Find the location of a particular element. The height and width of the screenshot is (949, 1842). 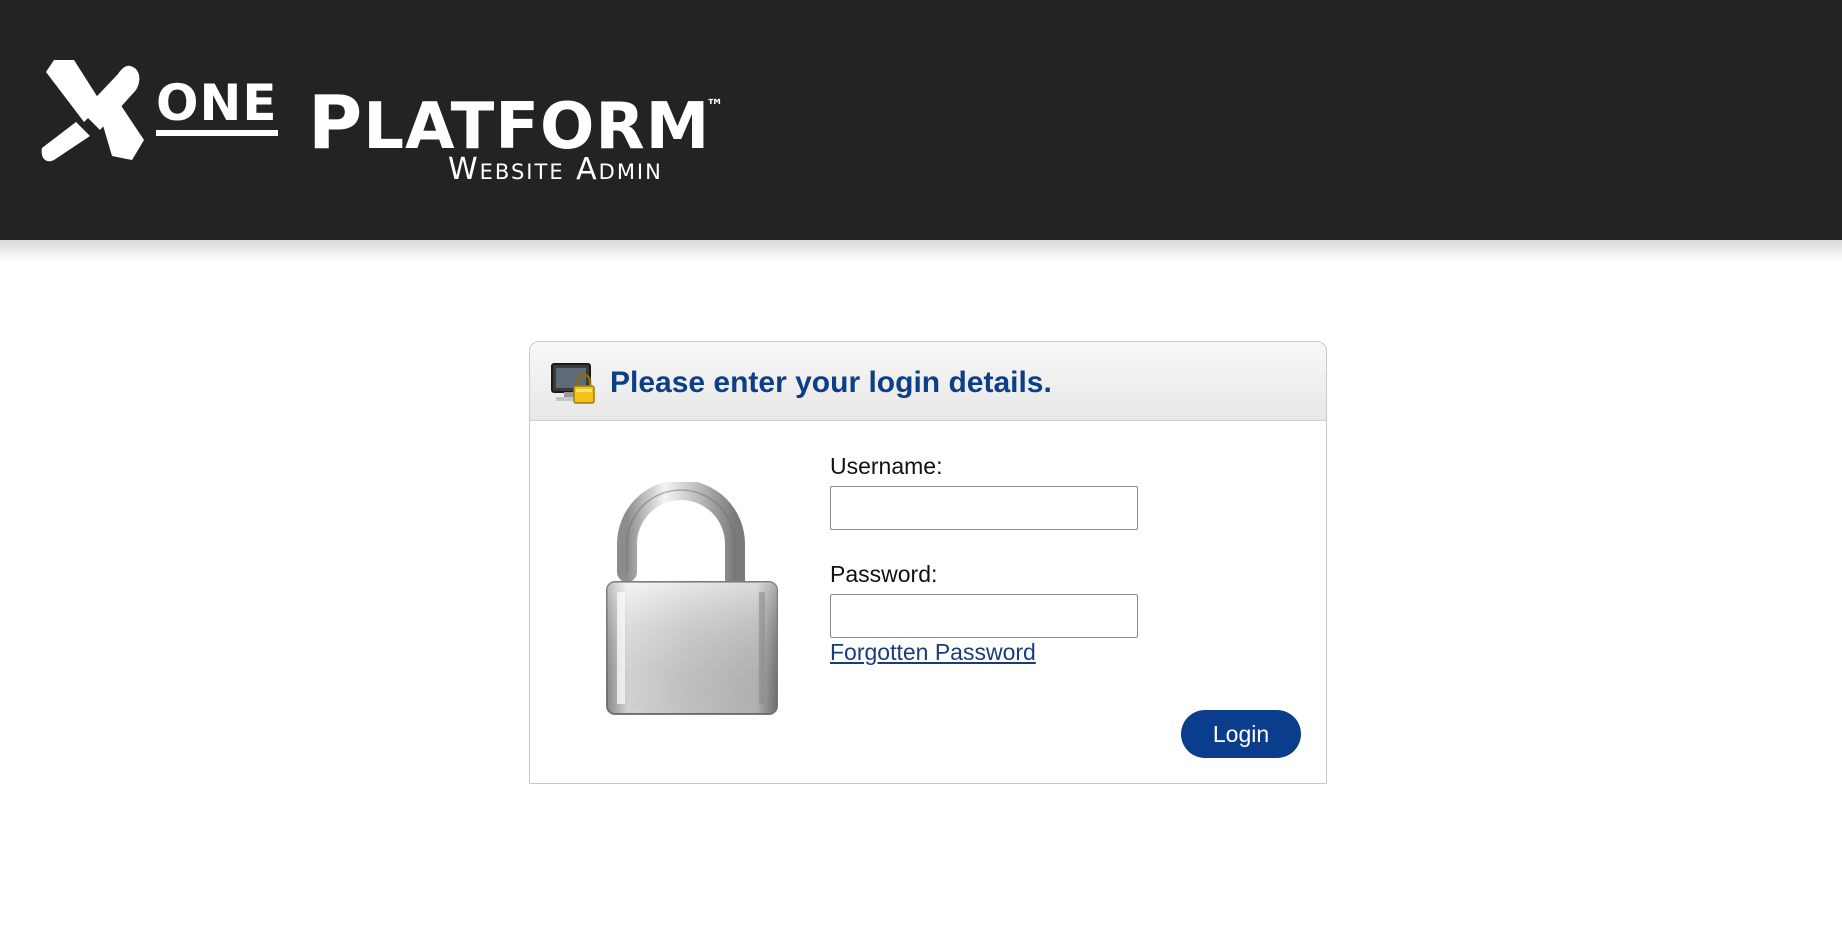

login-panel-header: Please enter your login details. is located at coordinates (928, 381).